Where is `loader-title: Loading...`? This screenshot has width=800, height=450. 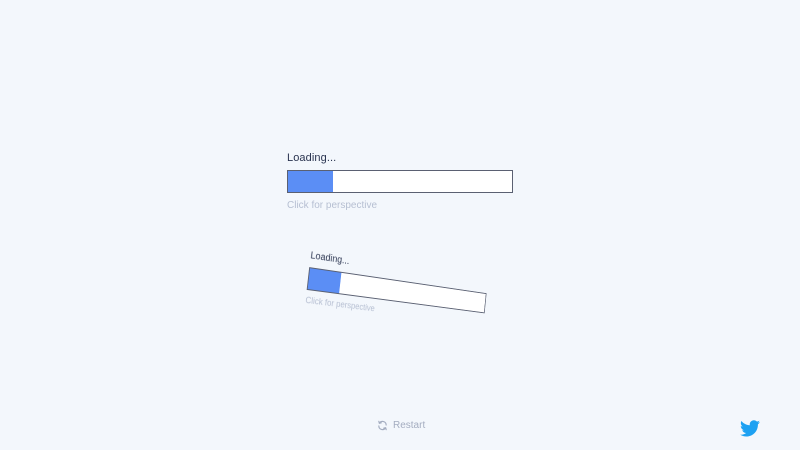
loader-title: Loading... is located at coordinates (312, 158).